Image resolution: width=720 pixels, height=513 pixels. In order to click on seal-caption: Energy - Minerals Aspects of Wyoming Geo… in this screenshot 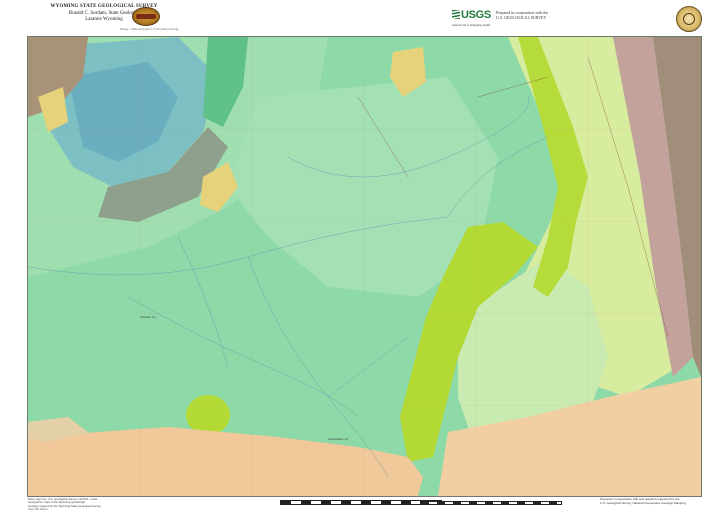, I will do `click(149, 29)`.